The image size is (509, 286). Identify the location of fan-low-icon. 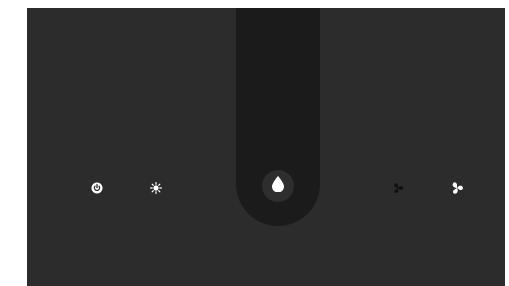
(398, 188).